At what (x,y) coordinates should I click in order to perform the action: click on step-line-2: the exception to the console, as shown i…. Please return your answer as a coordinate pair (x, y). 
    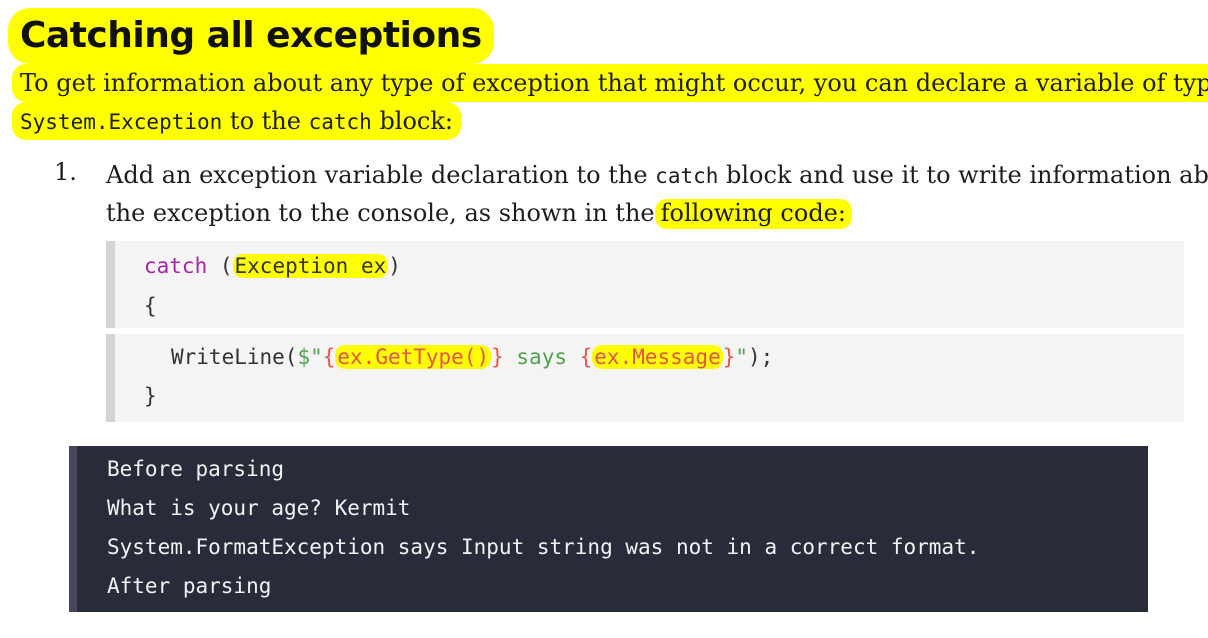
    Looking at the image, I should click on (479, 213).